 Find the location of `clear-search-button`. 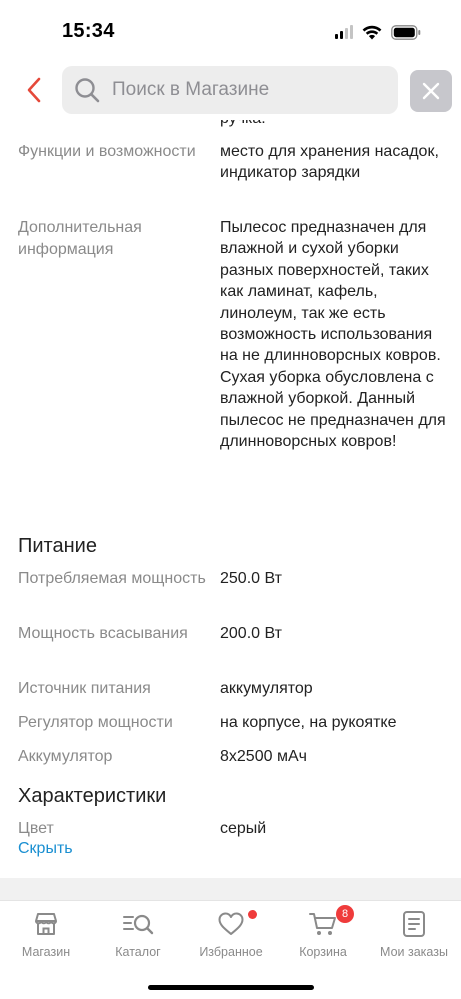

clear-search-button is located at coordinates (431, 91).